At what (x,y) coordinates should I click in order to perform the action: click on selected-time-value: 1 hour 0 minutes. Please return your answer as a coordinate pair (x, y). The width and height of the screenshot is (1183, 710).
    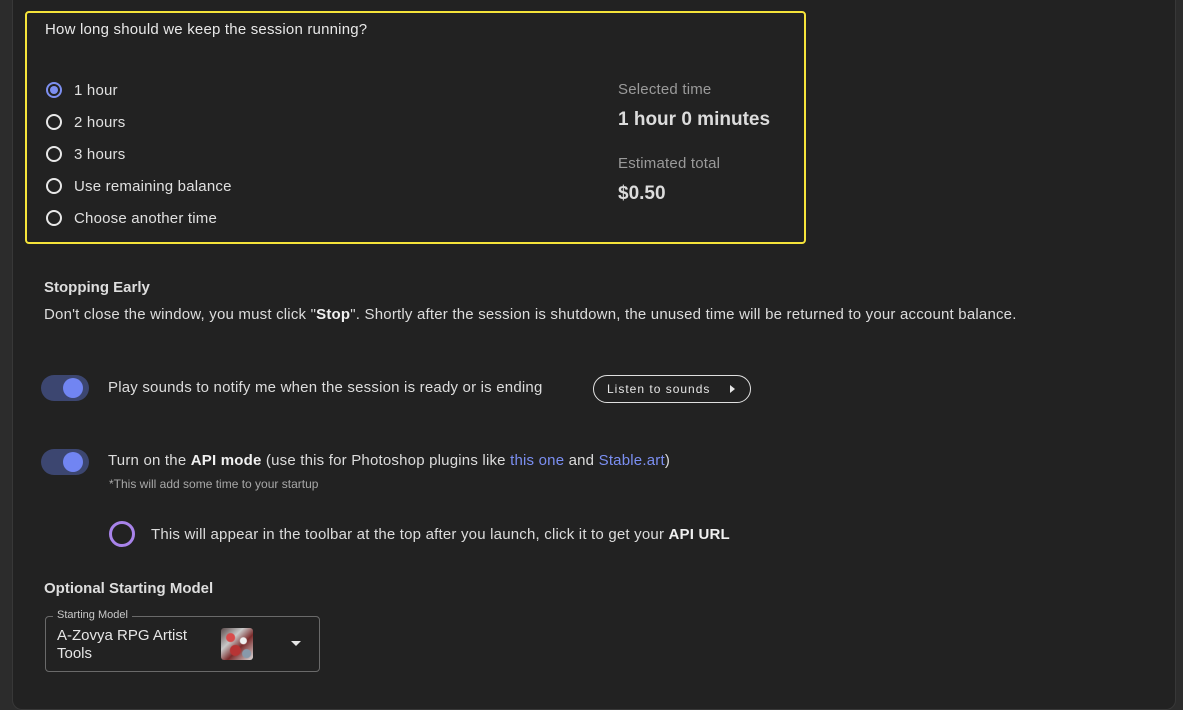
    Looking at the image, I should click on (694, 119).